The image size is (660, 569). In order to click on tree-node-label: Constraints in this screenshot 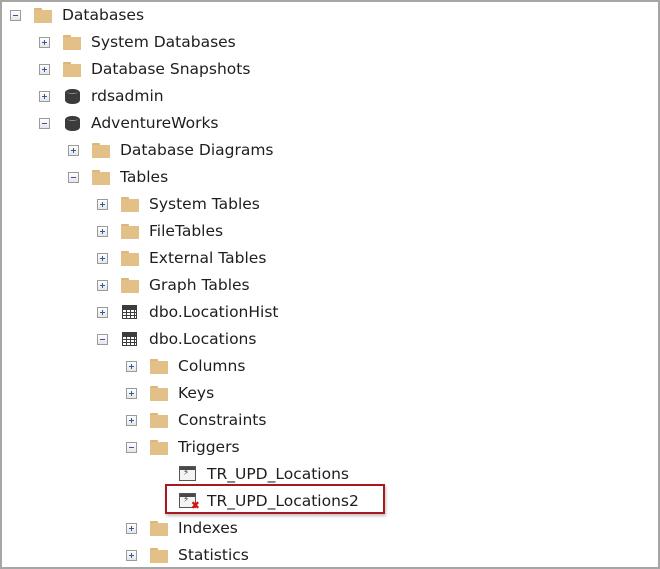, I will do `click(222, 420)`.